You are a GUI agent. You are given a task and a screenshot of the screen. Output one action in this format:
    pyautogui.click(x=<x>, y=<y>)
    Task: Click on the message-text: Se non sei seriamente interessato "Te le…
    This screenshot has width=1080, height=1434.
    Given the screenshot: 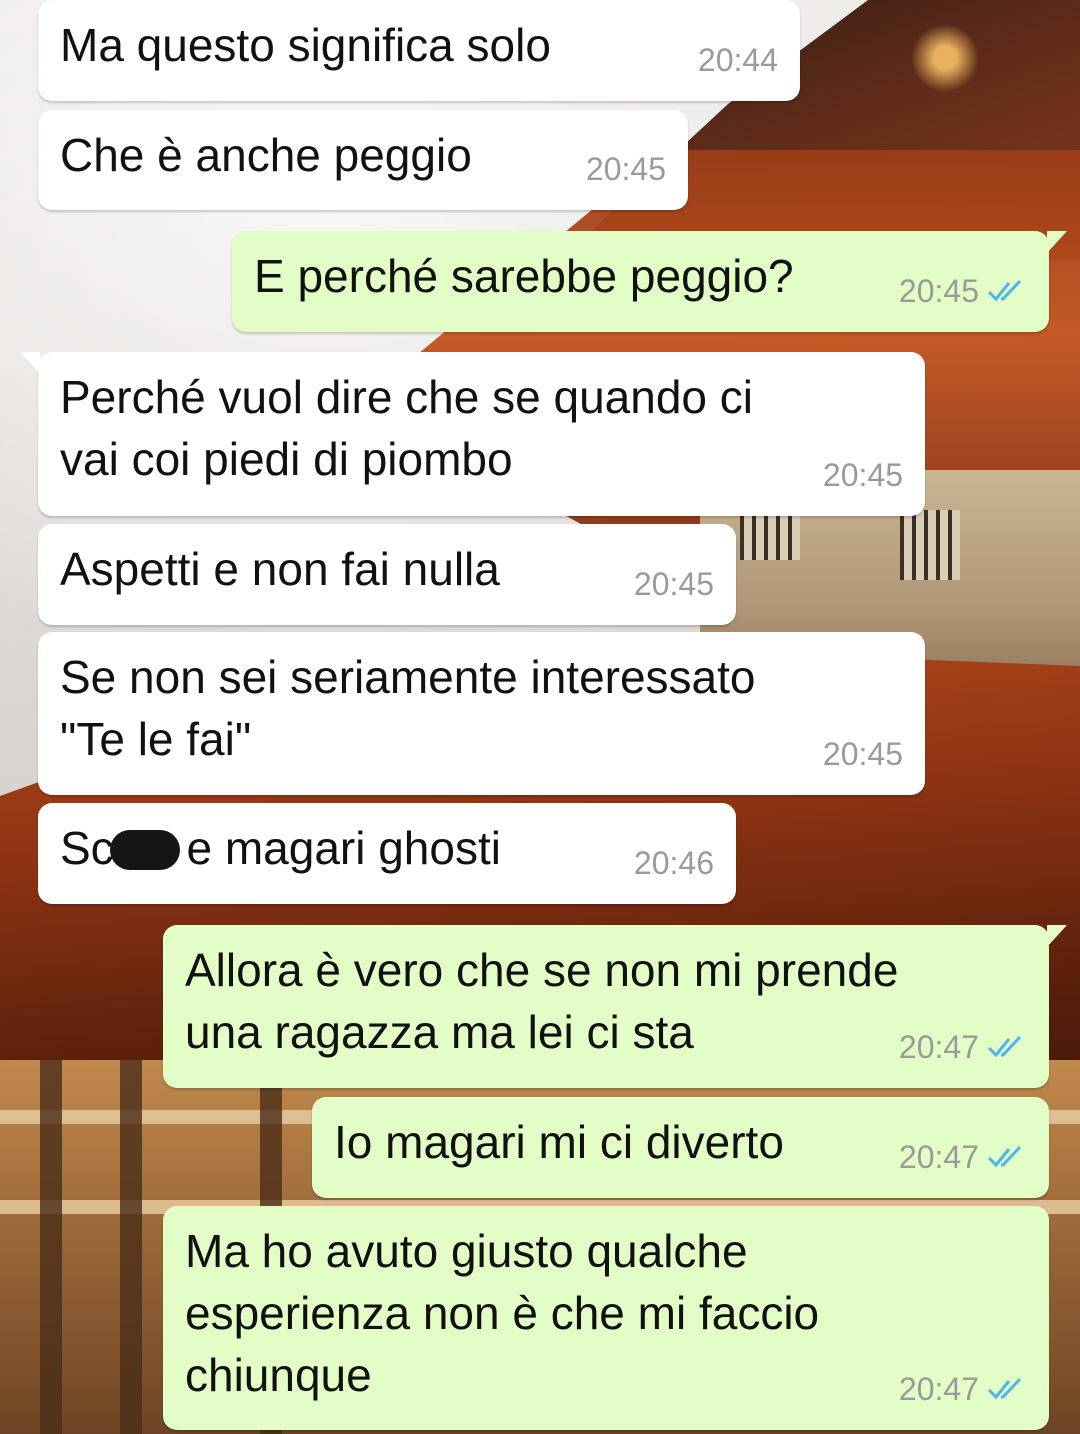 What is the action you would take?
    pyautogui.click(x=408, y=708)
    